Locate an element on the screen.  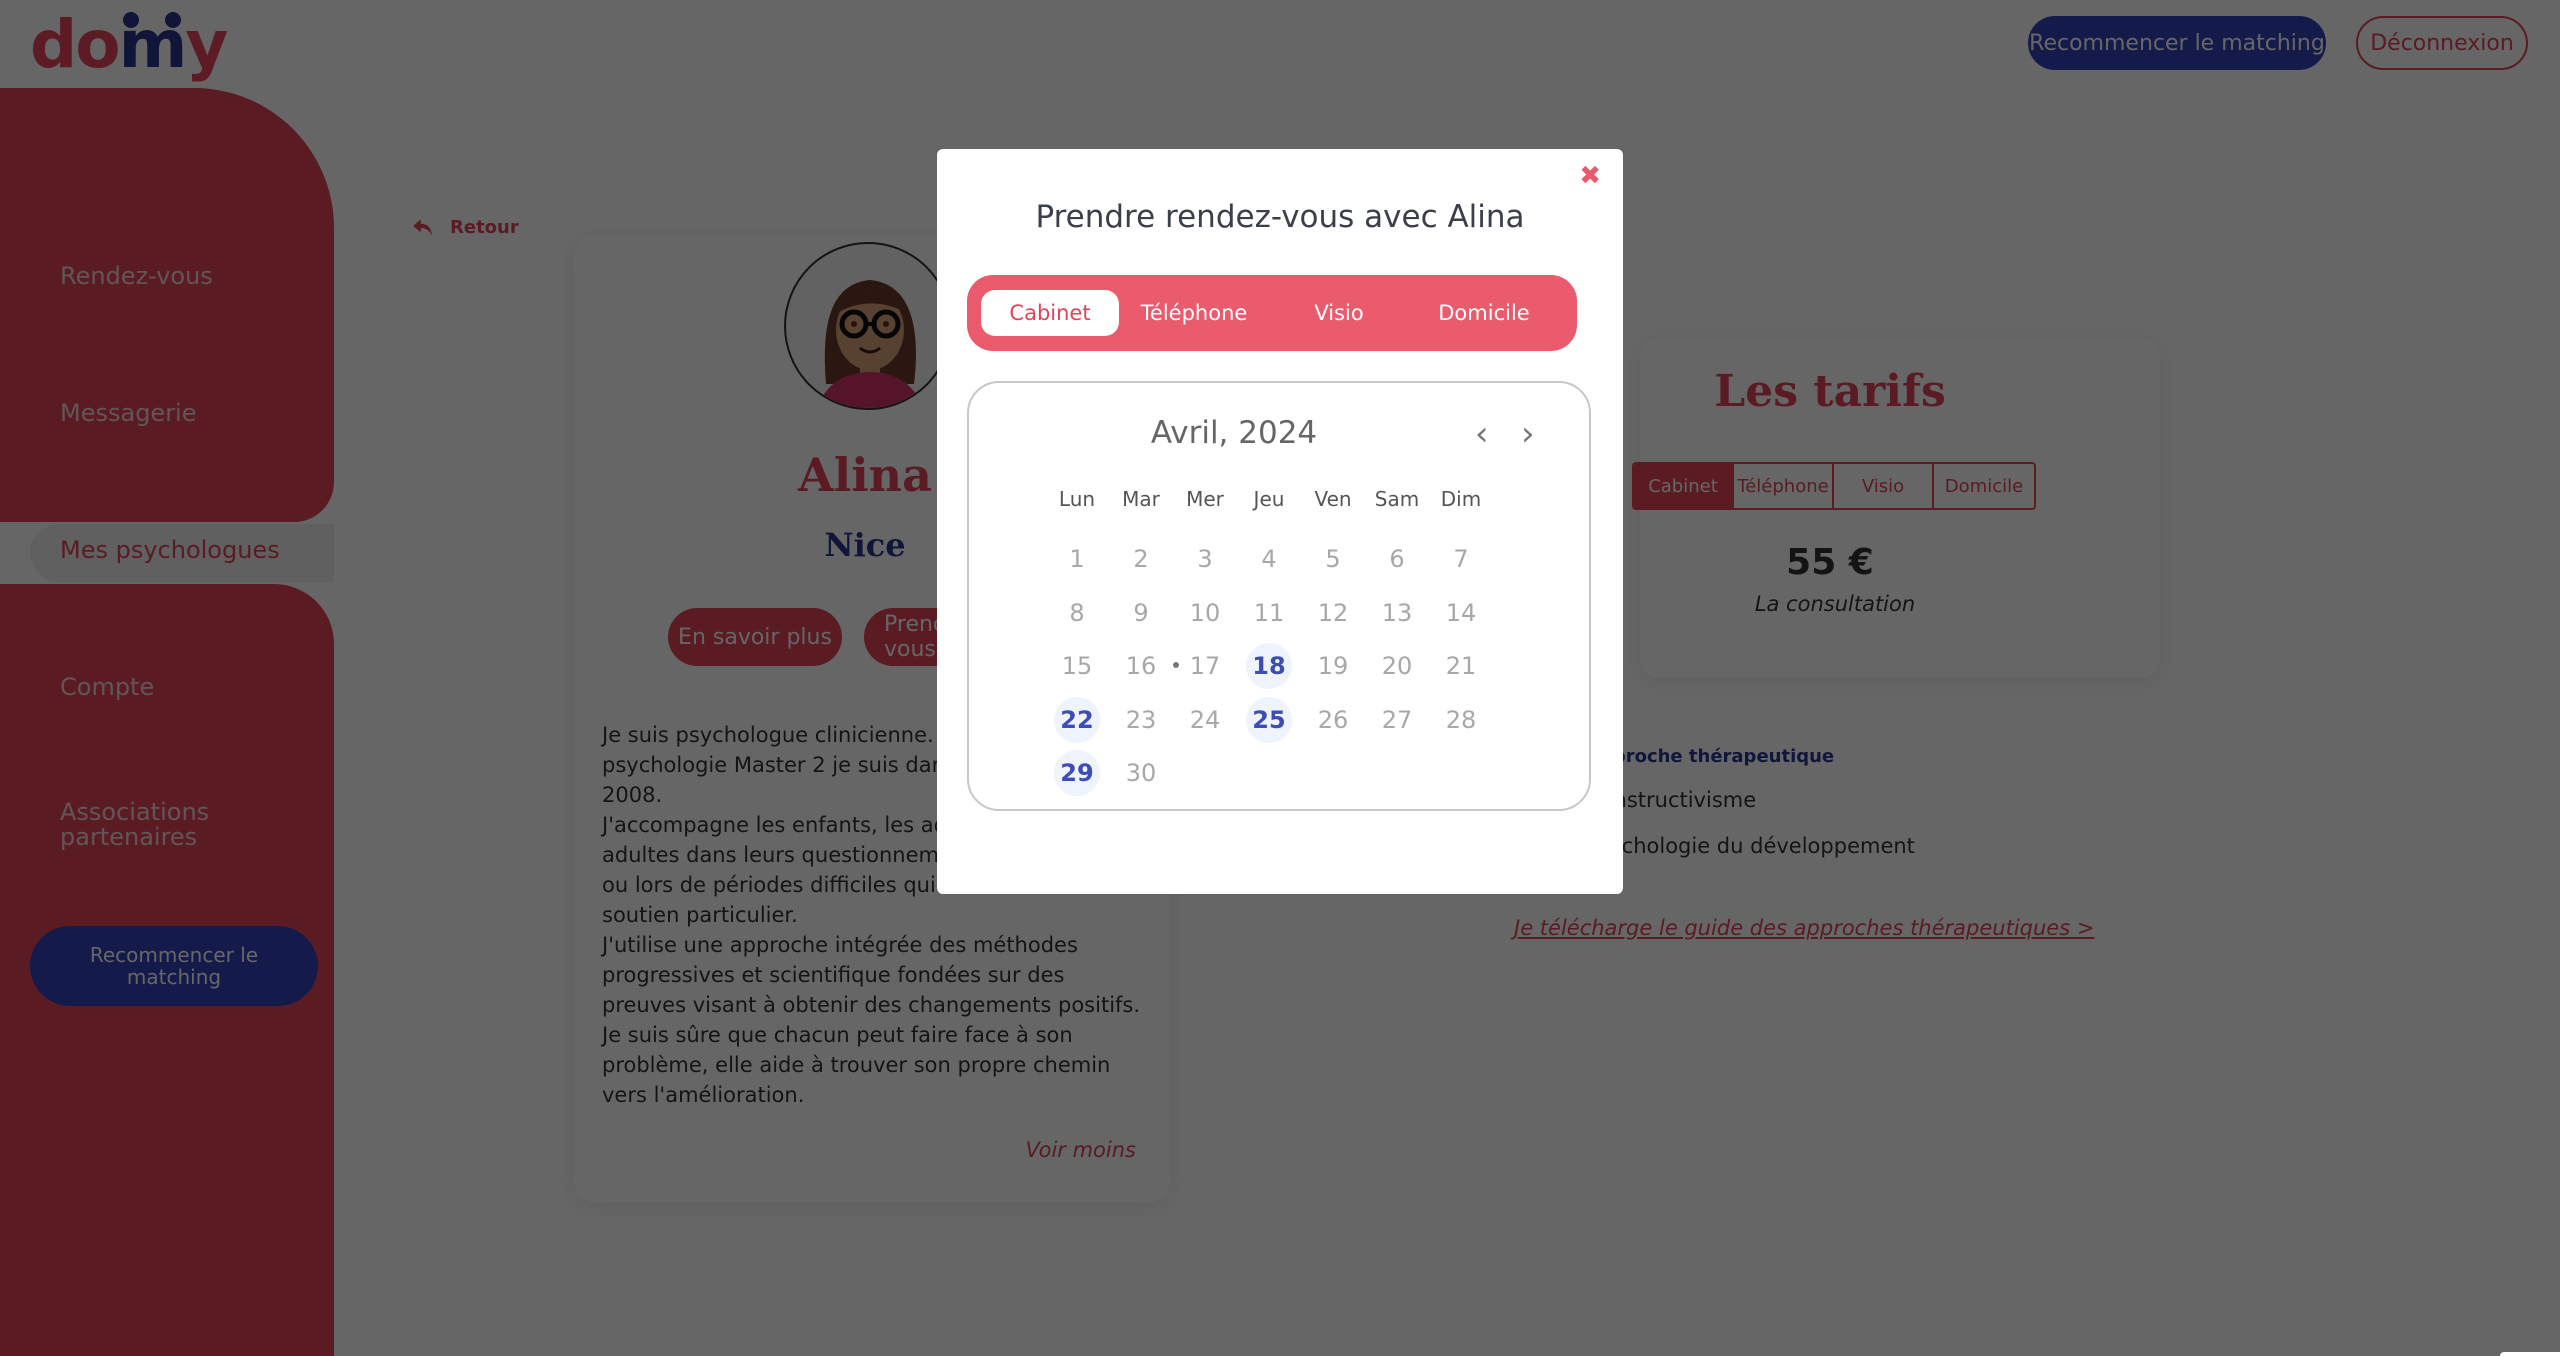
day-number: 4 is located at coordinates (1269, 559).